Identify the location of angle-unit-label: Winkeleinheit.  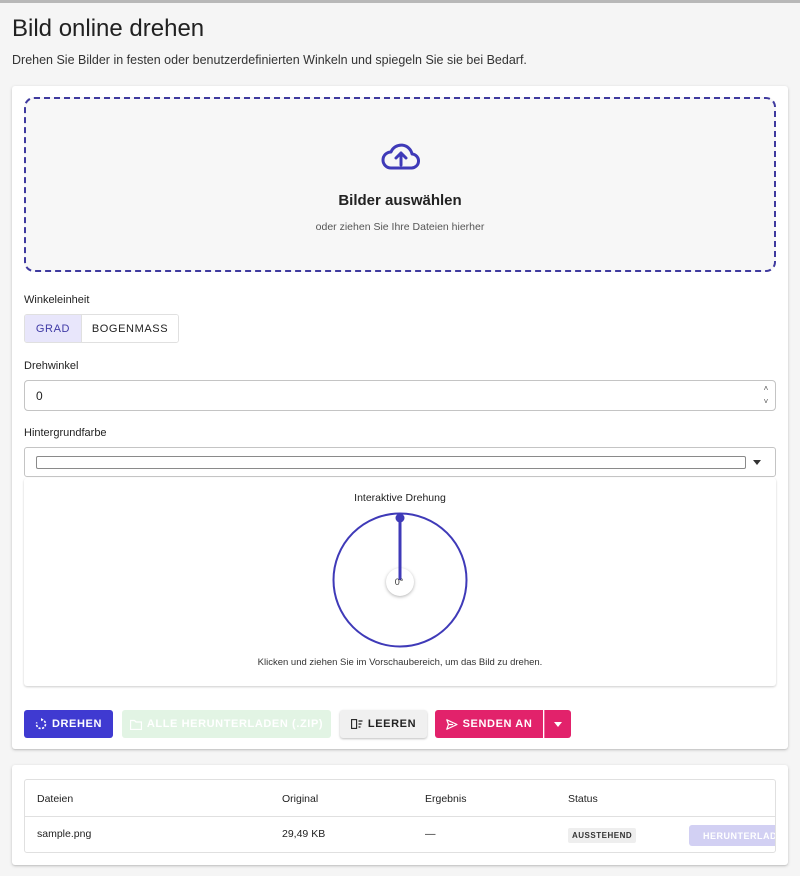
(57, 300).